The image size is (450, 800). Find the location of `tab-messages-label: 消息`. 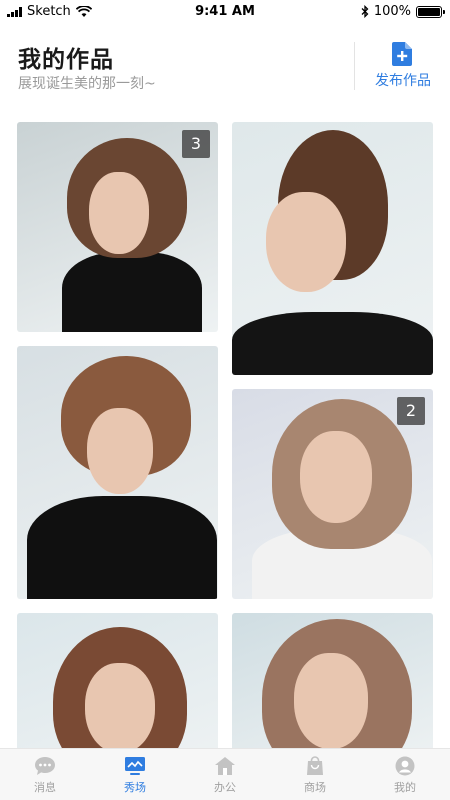

tab-messages-label: 消息 is located at coordinates (45, 787).